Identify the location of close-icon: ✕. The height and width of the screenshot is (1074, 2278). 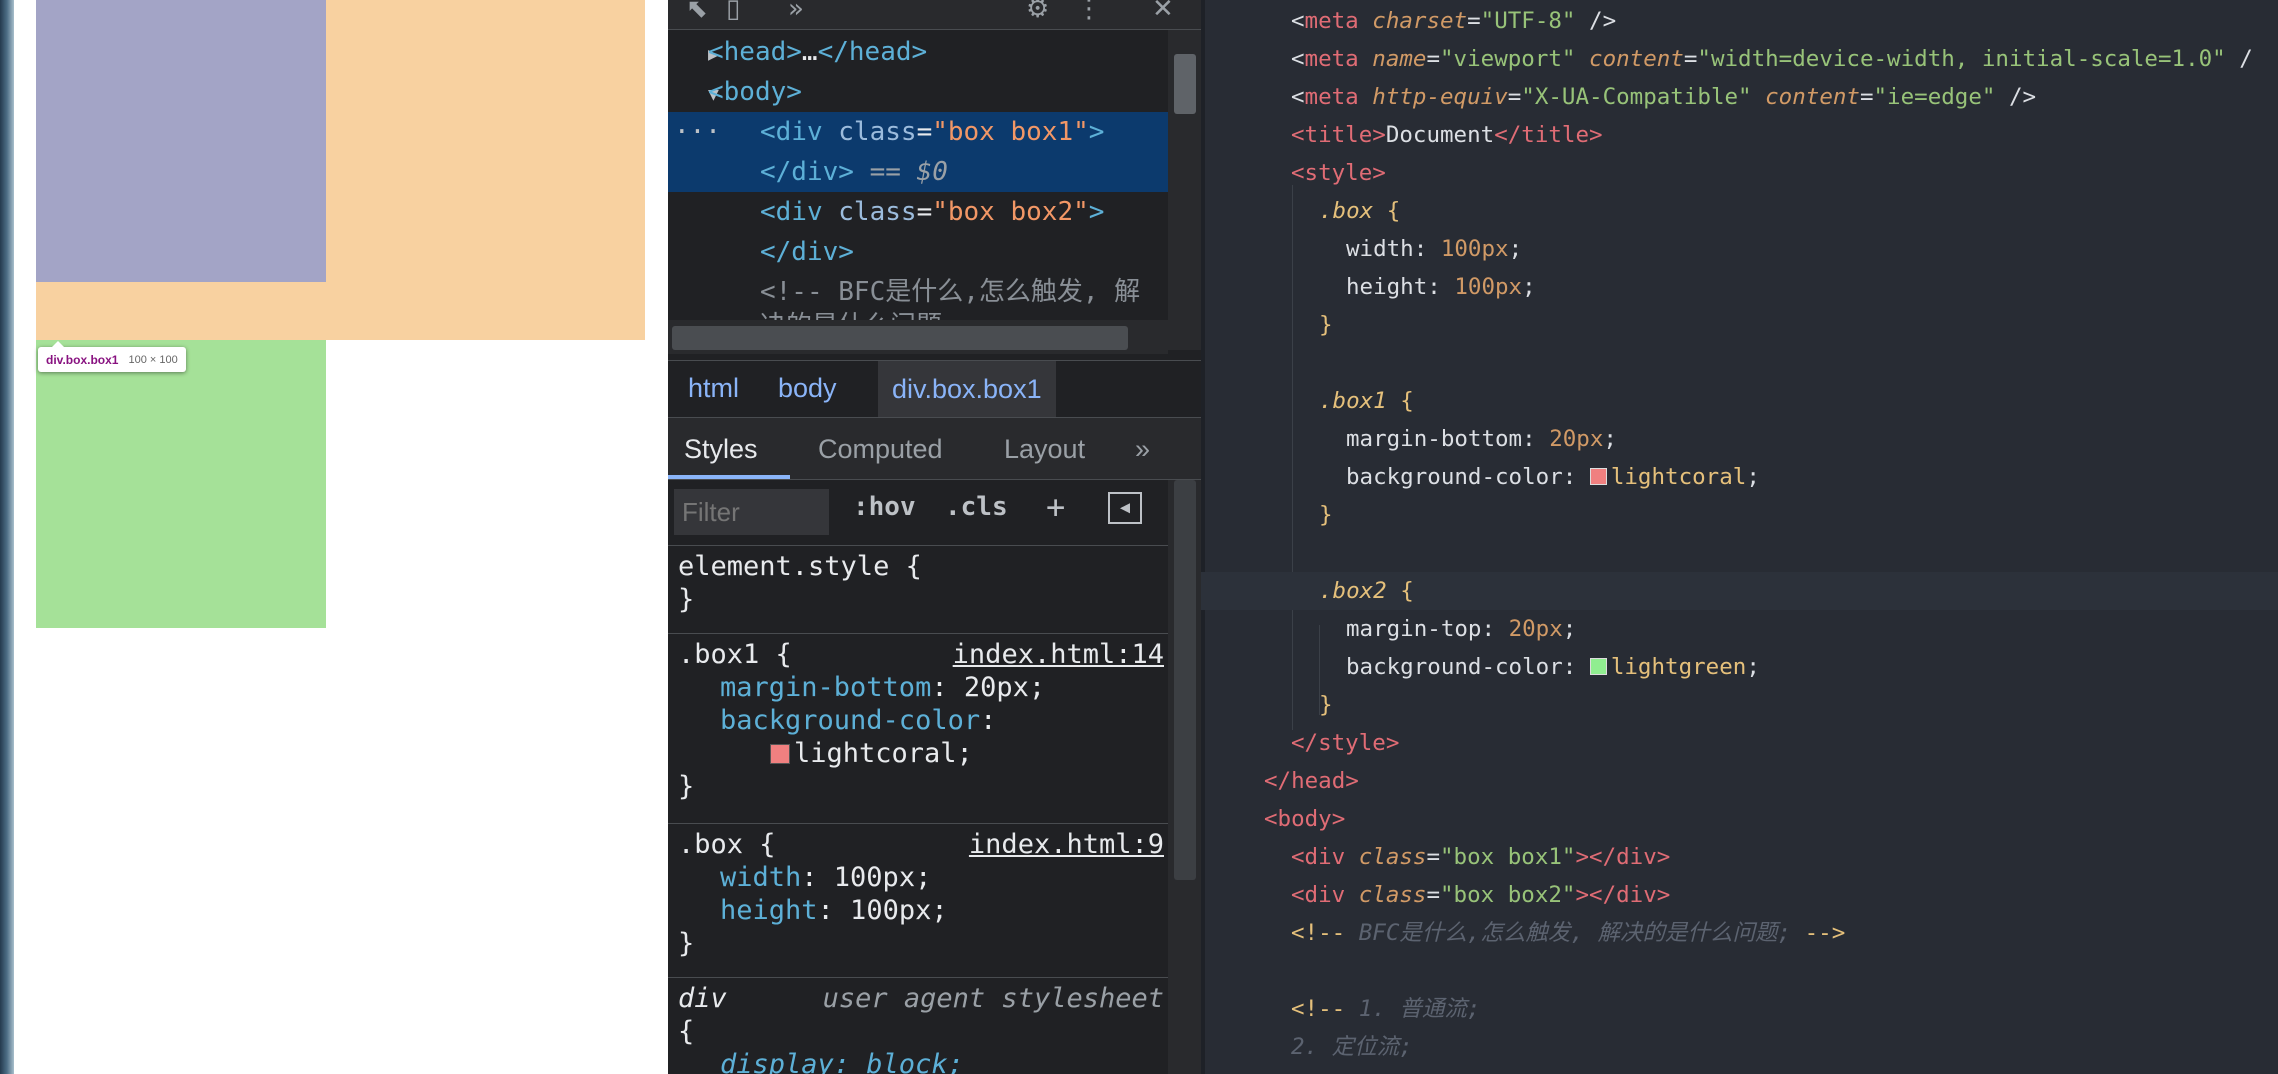
(1163, 12).